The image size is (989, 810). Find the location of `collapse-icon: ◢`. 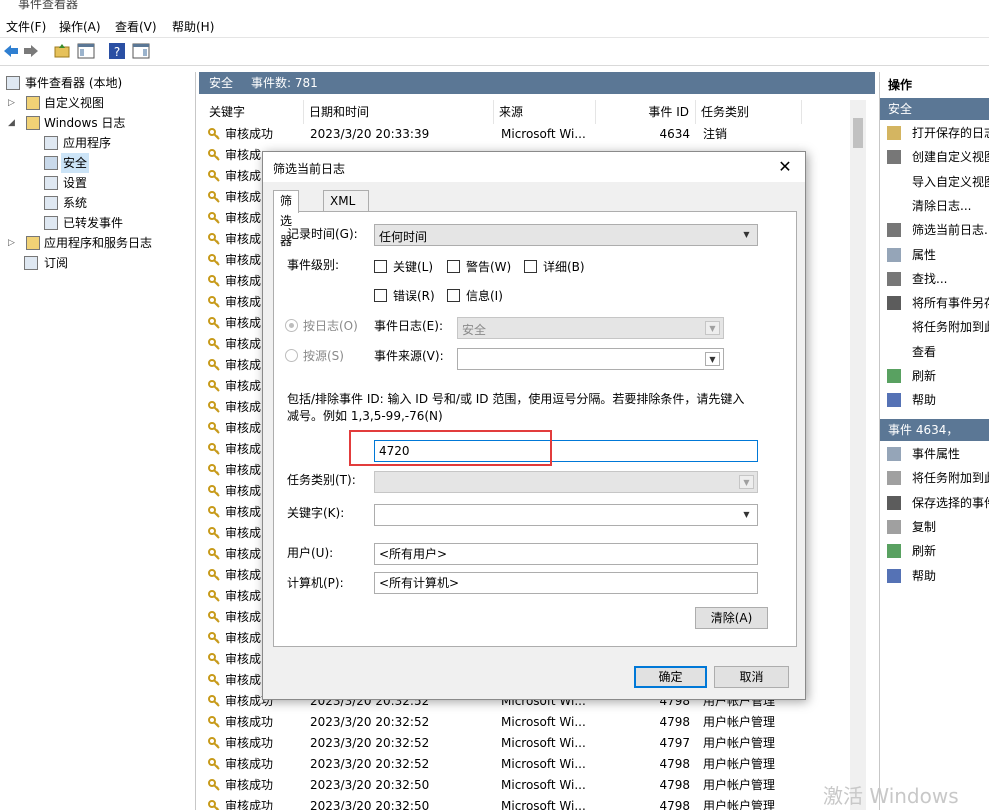

collapse-icon: ◢ is located at coordinates (13, 123).